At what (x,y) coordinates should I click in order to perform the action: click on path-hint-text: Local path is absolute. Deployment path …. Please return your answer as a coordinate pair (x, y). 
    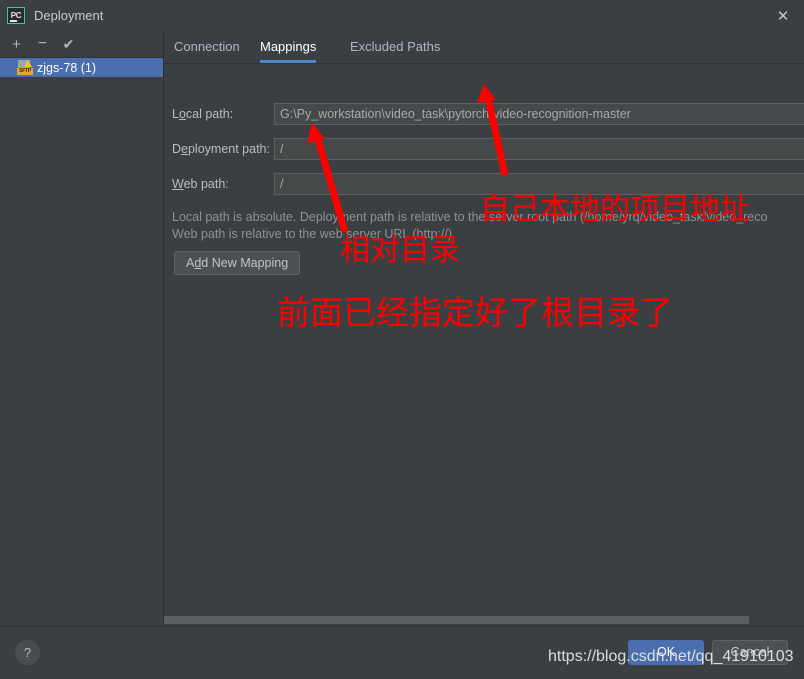
    Looking at the image, I should click on (488, 226).